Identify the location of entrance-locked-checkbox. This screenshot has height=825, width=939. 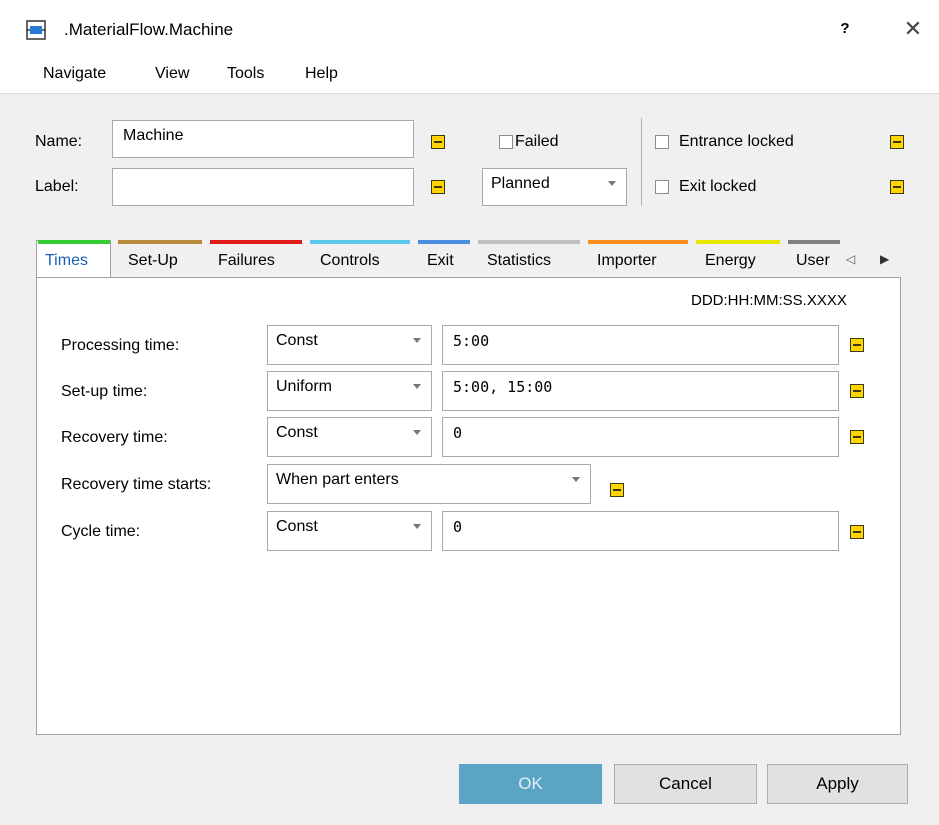
(662, 142).